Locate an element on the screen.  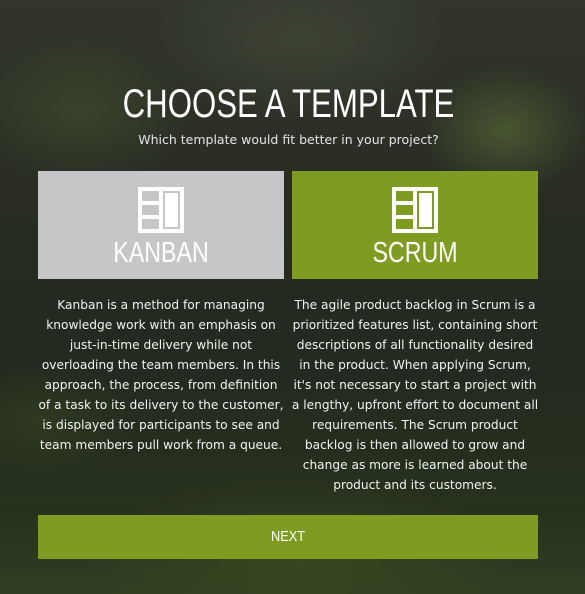
next-button: NEXT is located at coordinates (288, 537).